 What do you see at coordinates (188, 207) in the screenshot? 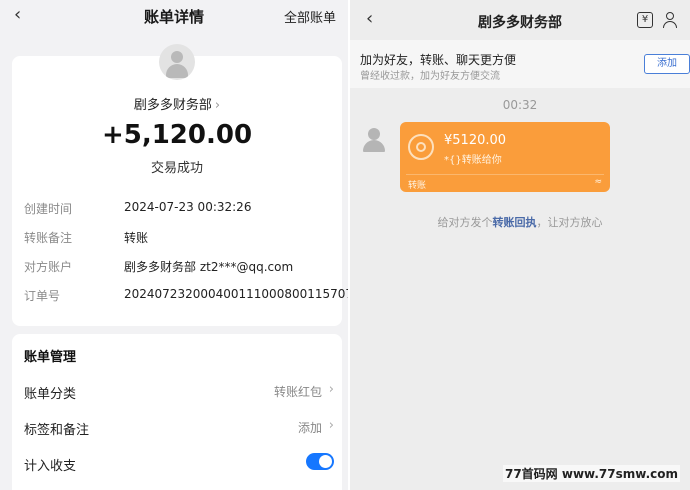
I see `detail-value: 2024-07-23 00:32:26` at bounding box center [188, 207].